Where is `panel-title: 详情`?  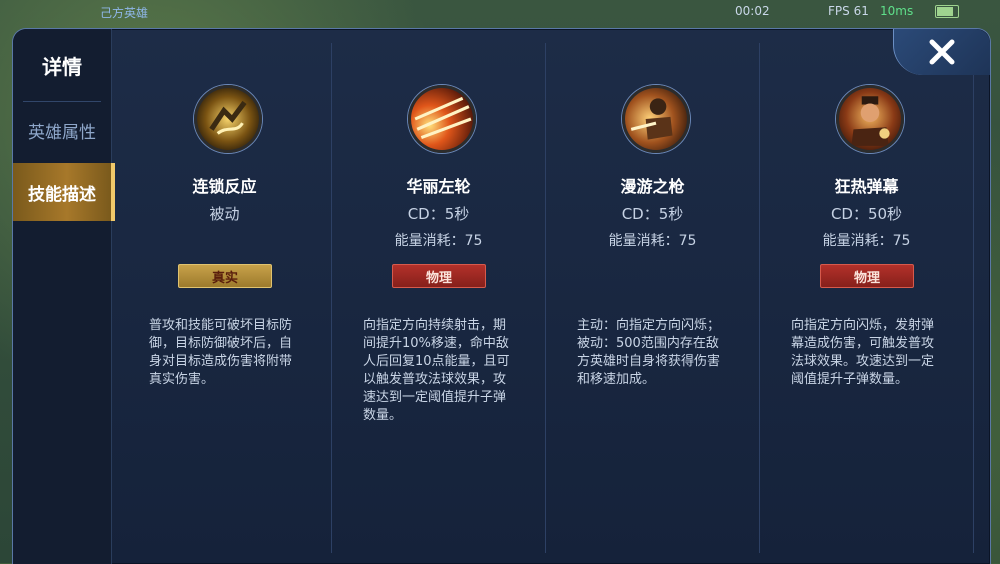
panel-title: 详情 is located at coordinates (62, 67).